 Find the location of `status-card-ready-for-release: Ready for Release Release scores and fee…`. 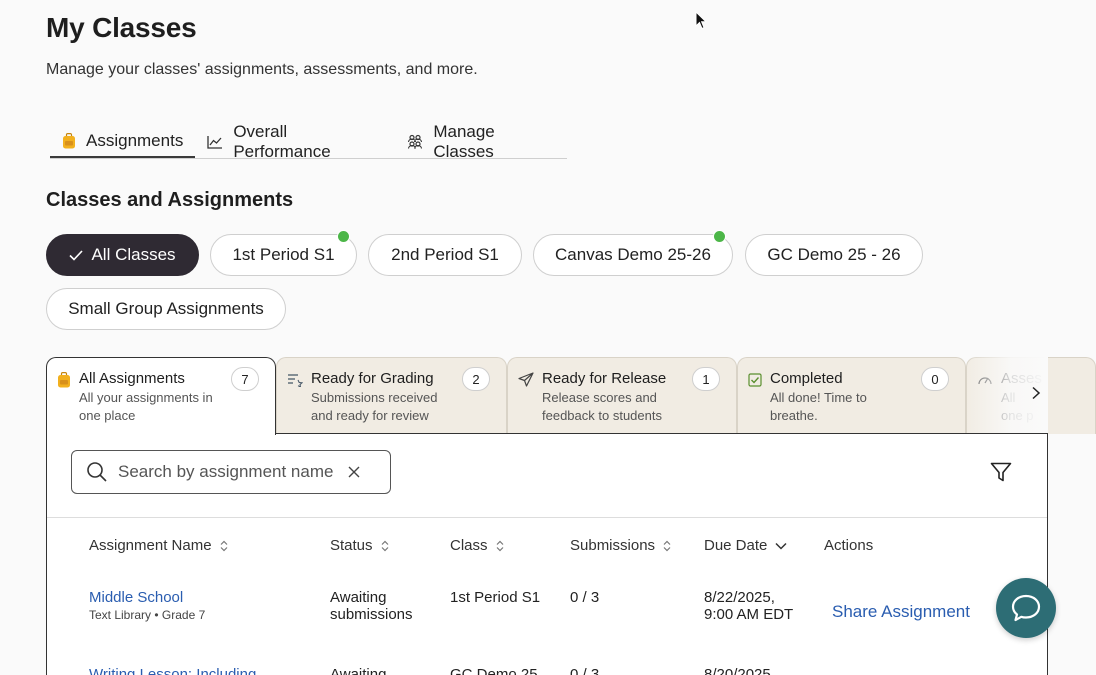

status-card-ready-for-release: Ready for Release Release scores and fee… is located at coordinates (622, 395).